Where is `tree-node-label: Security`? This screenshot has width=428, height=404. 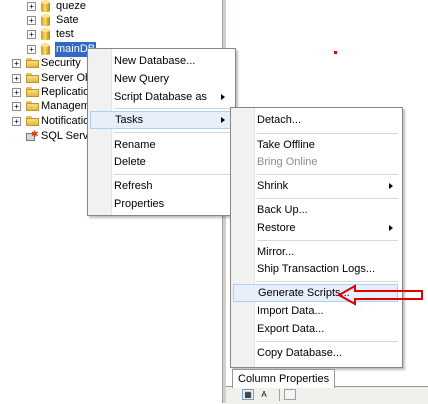 tree-node-label: Security is located at coordinates (61, 63).